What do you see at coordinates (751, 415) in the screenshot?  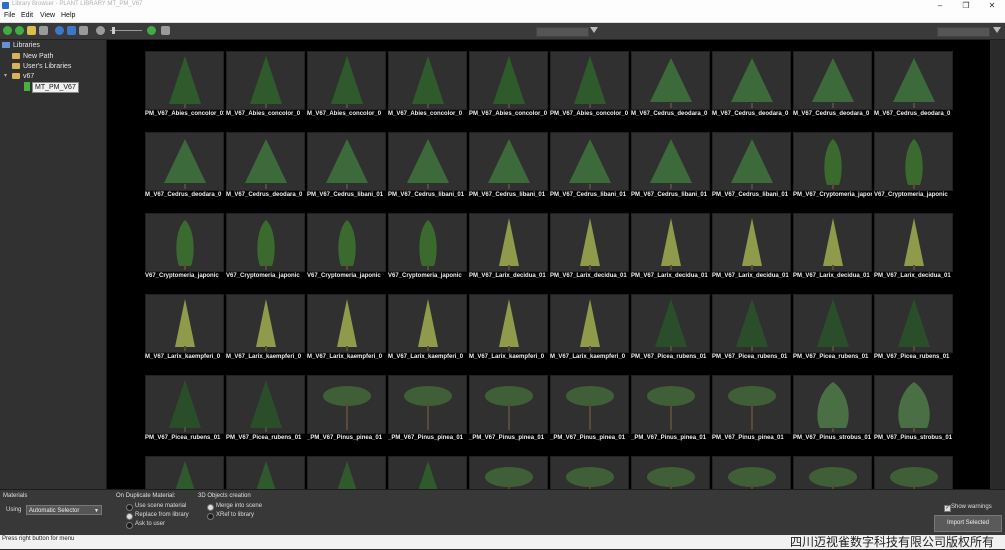 I see `thumbnail-tile: PM_V67_Pinus_pinea_01` at bounding box center [751, 415].